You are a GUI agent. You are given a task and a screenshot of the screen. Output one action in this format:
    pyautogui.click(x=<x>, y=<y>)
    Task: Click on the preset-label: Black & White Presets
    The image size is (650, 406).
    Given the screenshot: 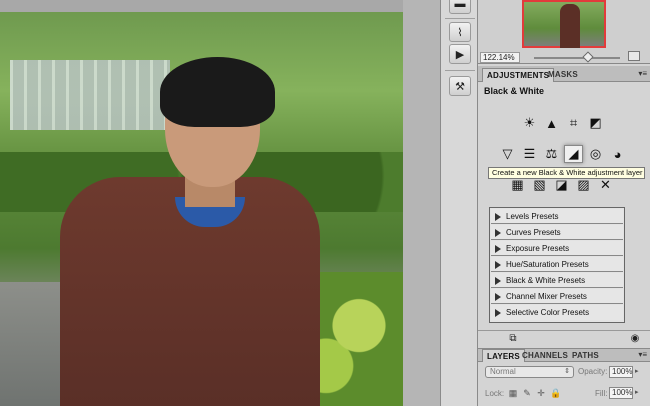 What is the action you would take?
    pyautogui.click(x=546, y=280)
    